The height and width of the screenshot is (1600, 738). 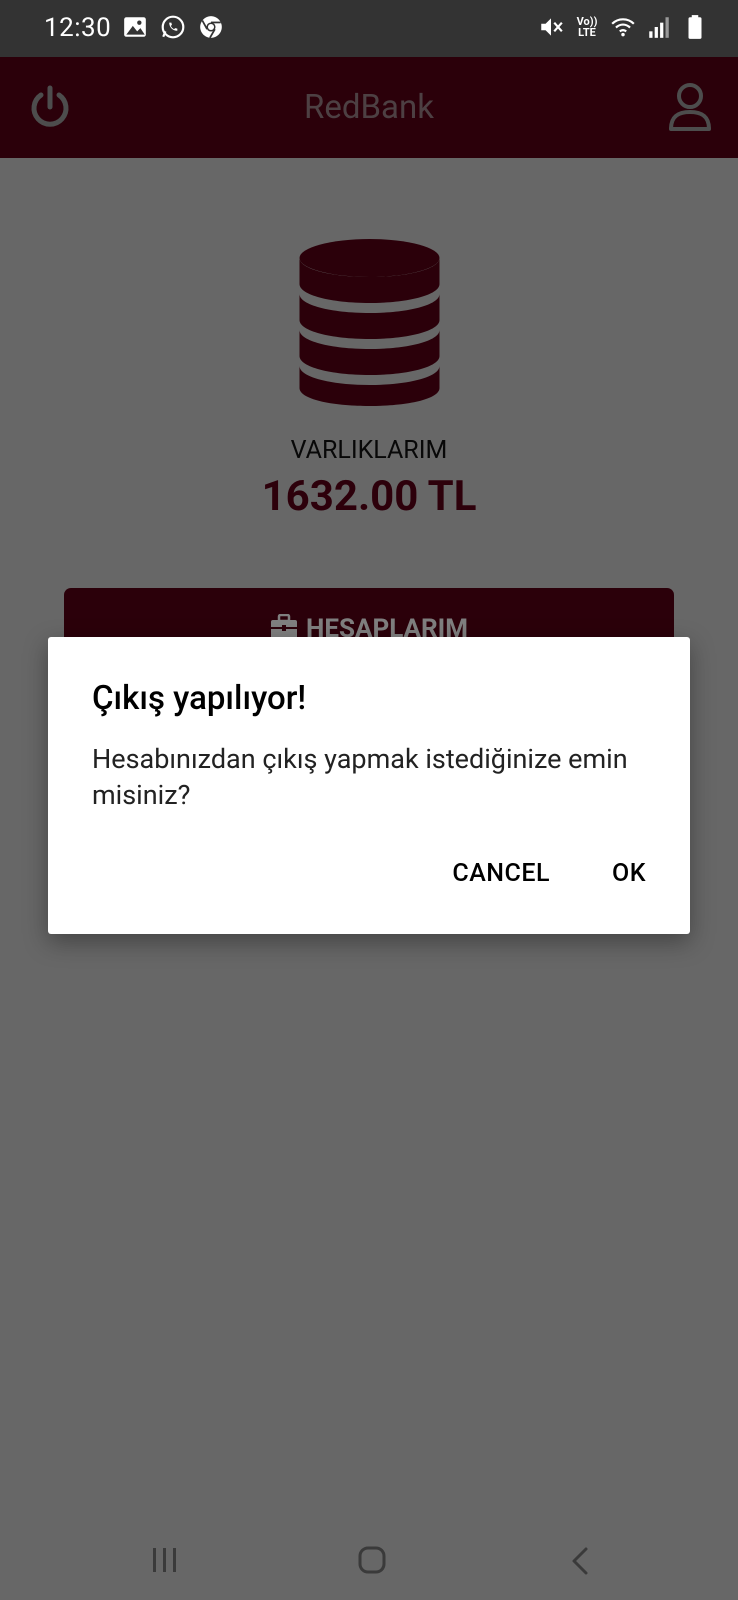 I want to click on recent-apps-icon, so click(x=165, y=1560).